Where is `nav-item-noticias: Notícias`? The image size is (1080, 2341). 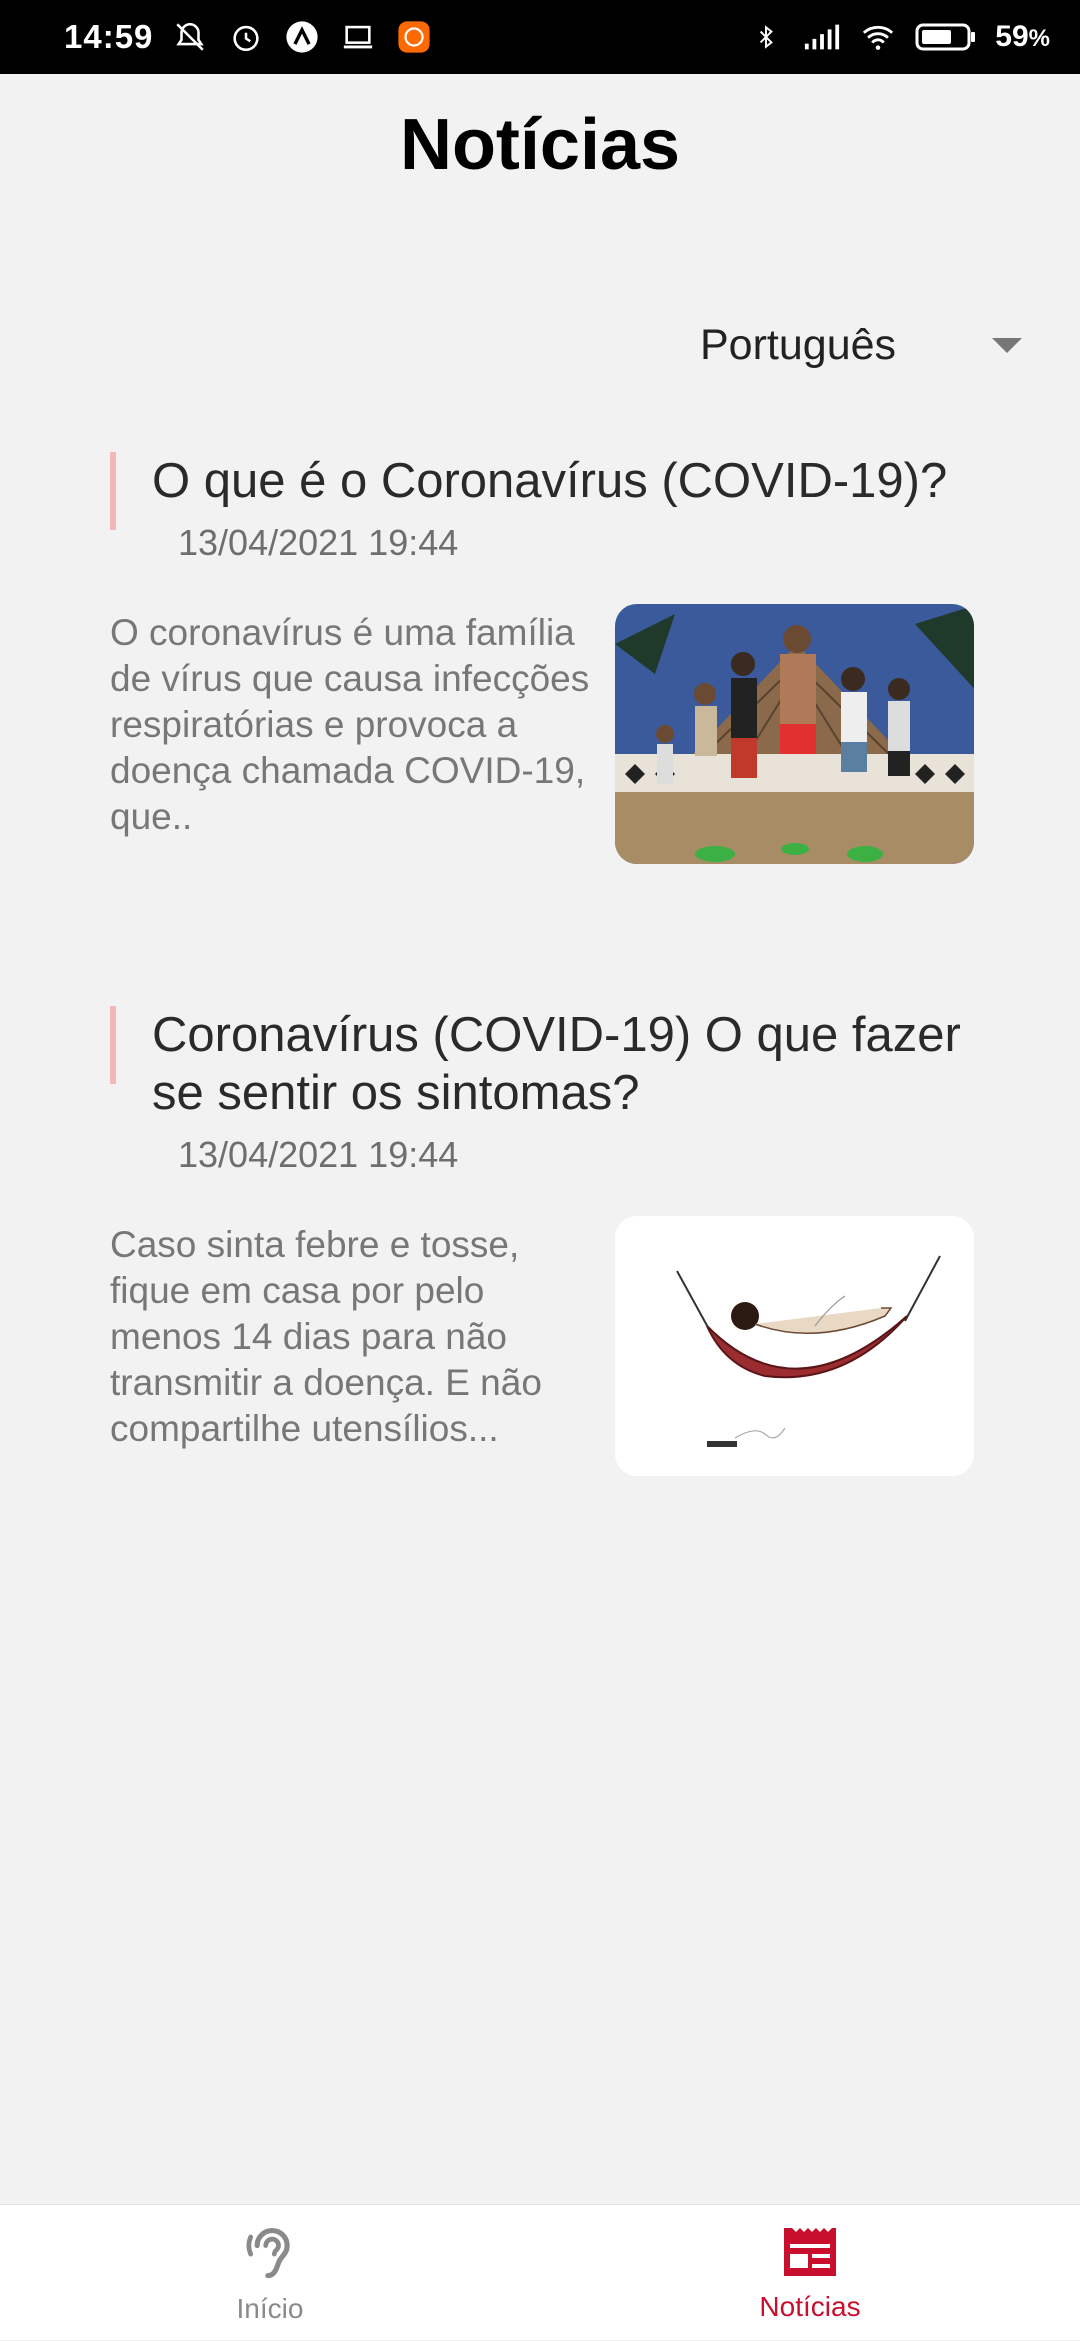 nav-item-noticias: Notícias is located at coordinates (810, 2273).